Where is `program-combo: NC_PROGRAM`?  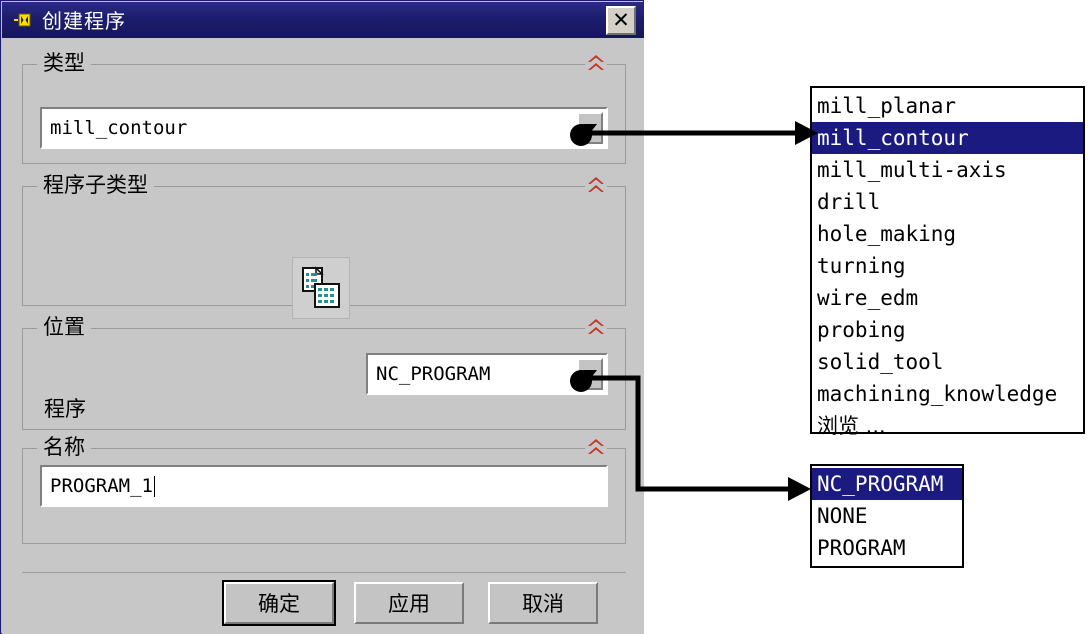
program-combo: NC_PROGRAM is located at coordinates (487, 374).